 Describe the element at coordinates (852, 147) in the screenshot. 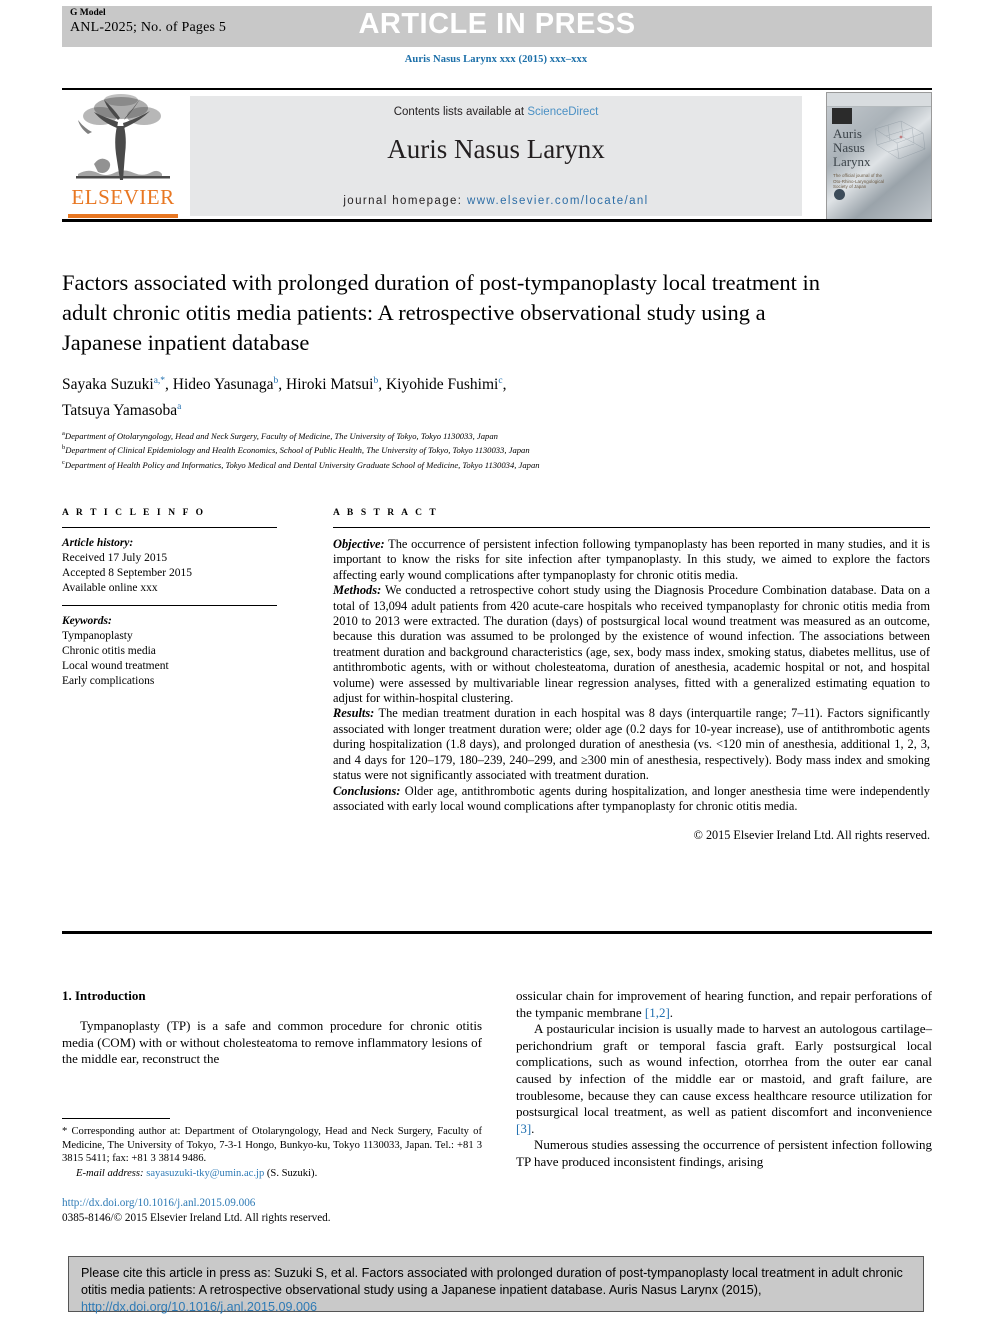

I see `cover-journal-title: Auris Nasus Larynx` at that location.